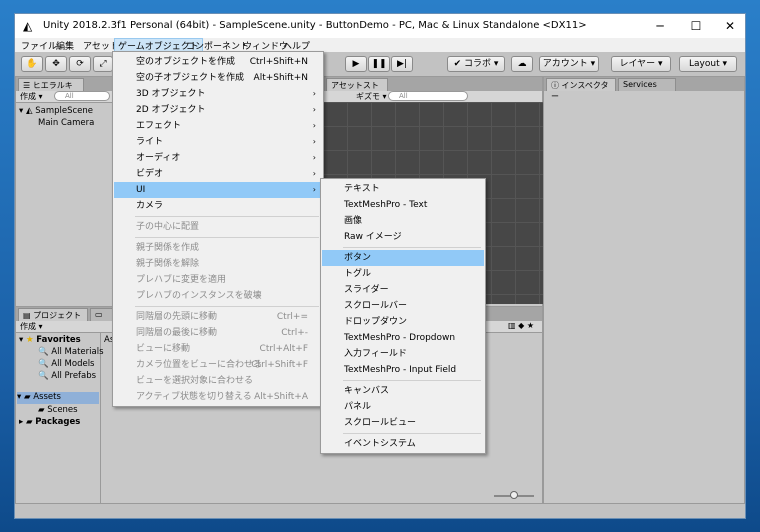  What do you see at coordinates (28, 96) in the screenshot?
I see `hierarchy-create-label: 作成` at bounding box center [28, 96].